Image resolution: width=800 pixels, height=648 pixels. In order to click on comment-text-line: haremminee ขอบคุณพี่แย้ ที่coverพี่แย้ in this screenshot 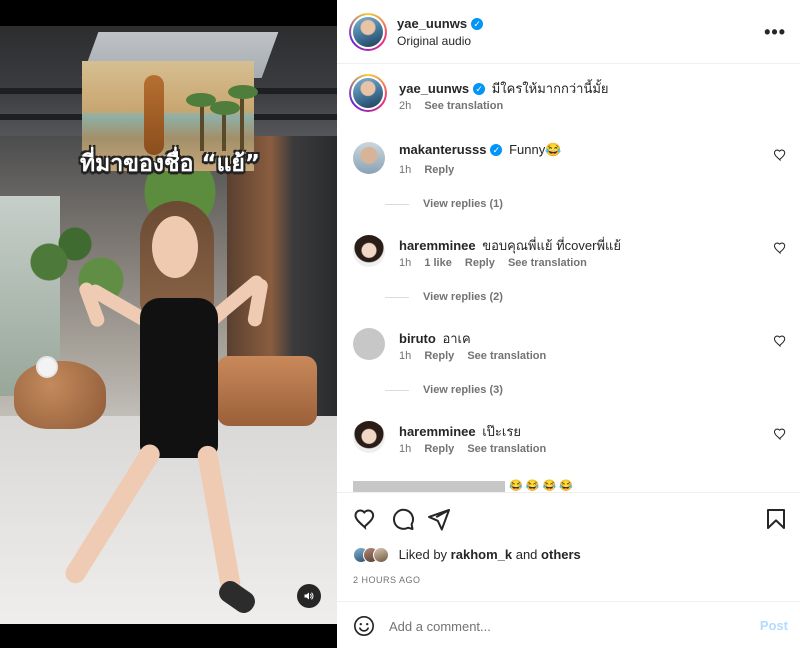, I will do `click(510, 245)`.